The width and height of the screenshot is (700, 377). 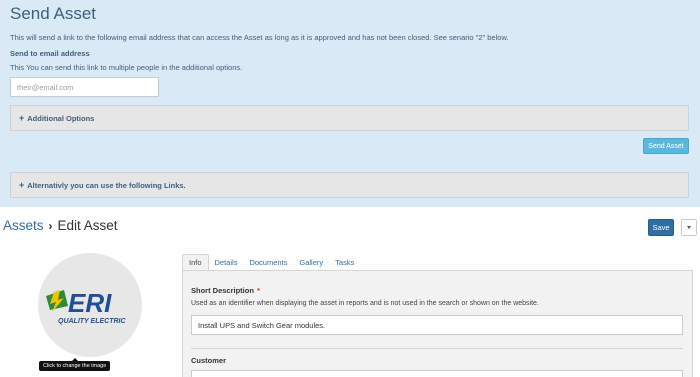 I want to click on tab-info: Info, so click(x=195, y=262).